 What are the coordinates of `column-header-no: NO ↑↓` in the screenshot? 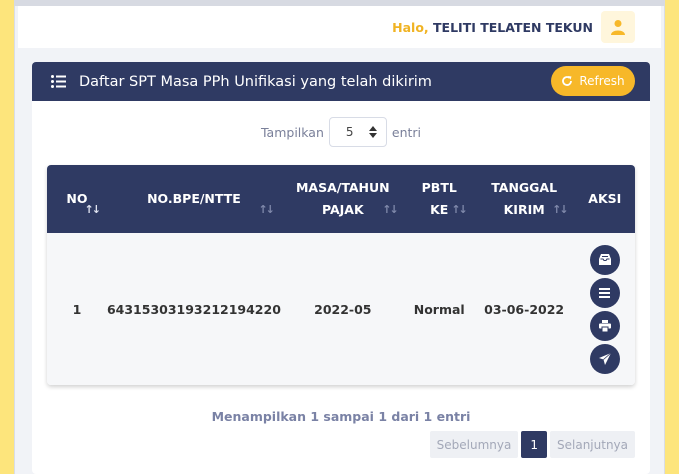 It's located at (77, 199).